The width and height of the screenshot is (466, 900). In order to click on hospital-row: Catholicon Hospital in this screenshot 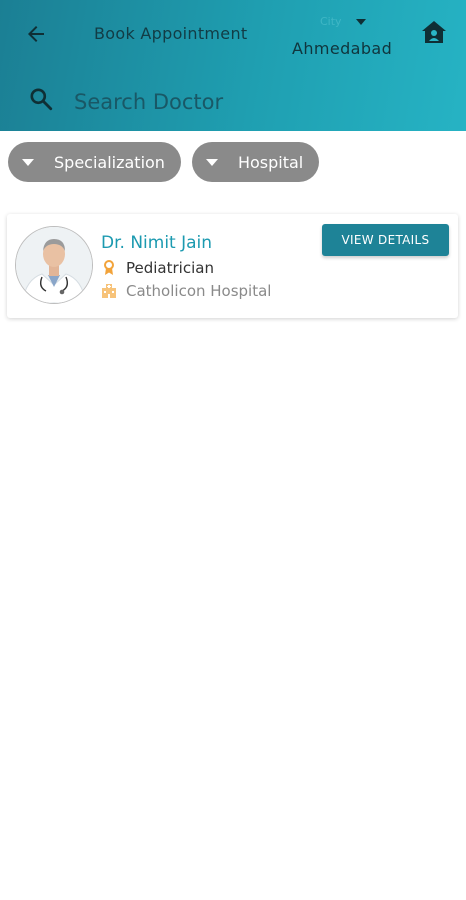, I will do `click(186, 291)`.